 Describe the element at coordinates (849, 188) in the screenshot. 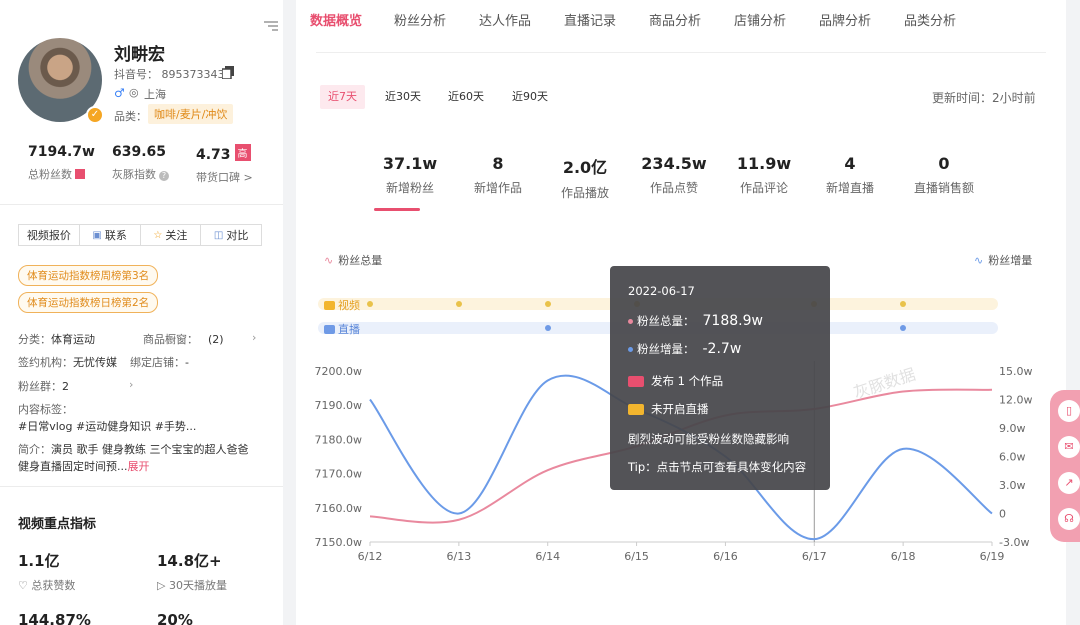

I see `card-label: 新增直播` at that location.